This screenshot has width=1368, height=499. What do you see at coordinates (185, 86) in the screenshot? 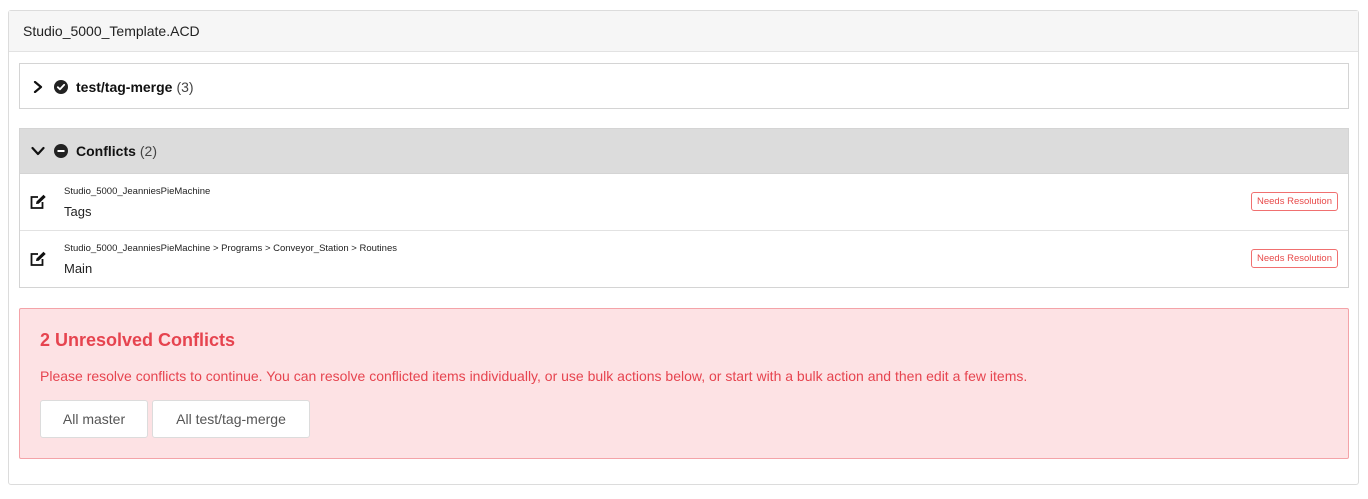
I see `branch-count: (3)` at bounding box center [185, 86].